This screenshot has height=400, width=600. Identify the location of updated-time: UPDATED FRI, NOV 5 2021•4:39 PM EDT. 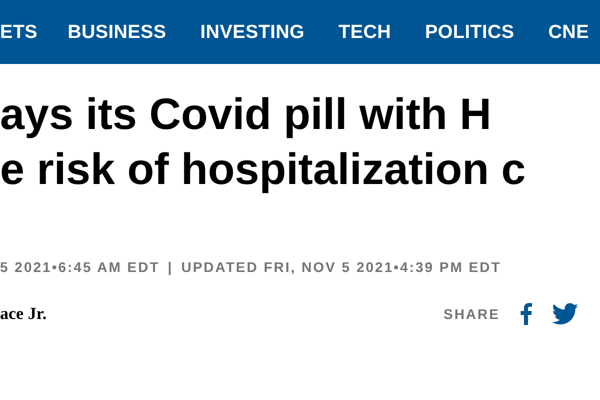
(341, 267).